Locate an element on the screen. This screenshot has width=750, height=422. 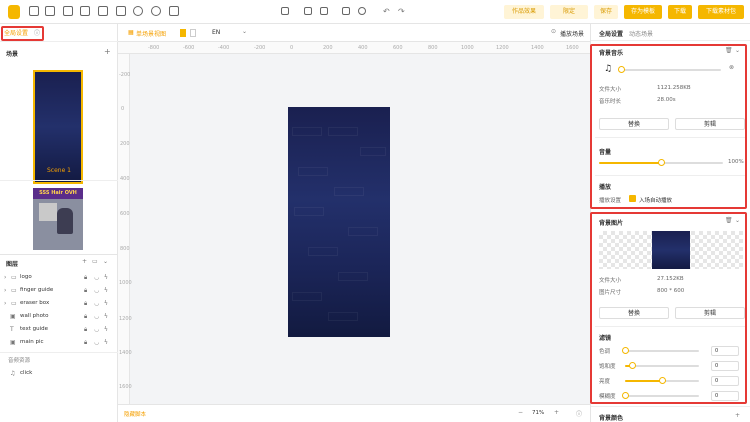
ruler-tick: 1400 is located at coordinates (125, 353).